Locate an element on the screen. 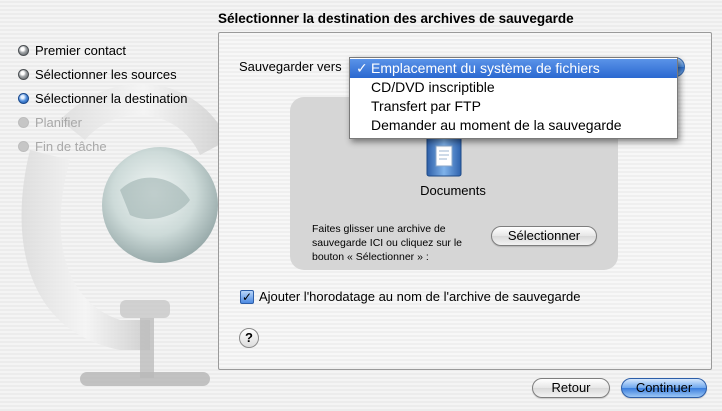 This screenshot has height=411, width=722. step-finish: Fin de tâche is located at coordinates (103, 146).